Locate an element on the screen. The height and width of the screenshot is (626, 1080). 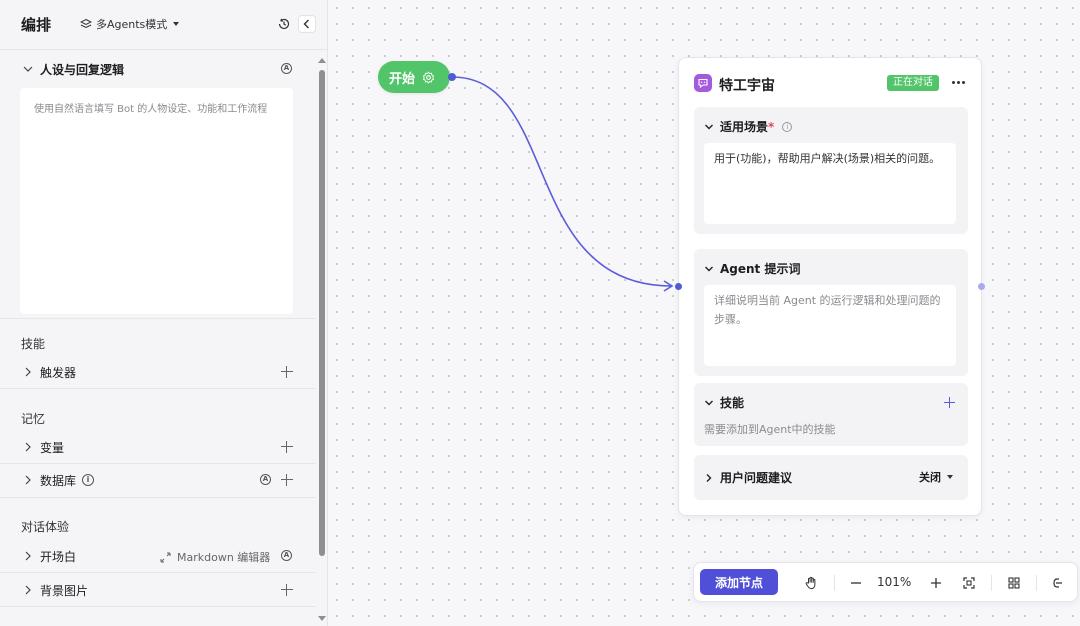
add-node-button: 添加节点 is located at coordinates (739, 582).